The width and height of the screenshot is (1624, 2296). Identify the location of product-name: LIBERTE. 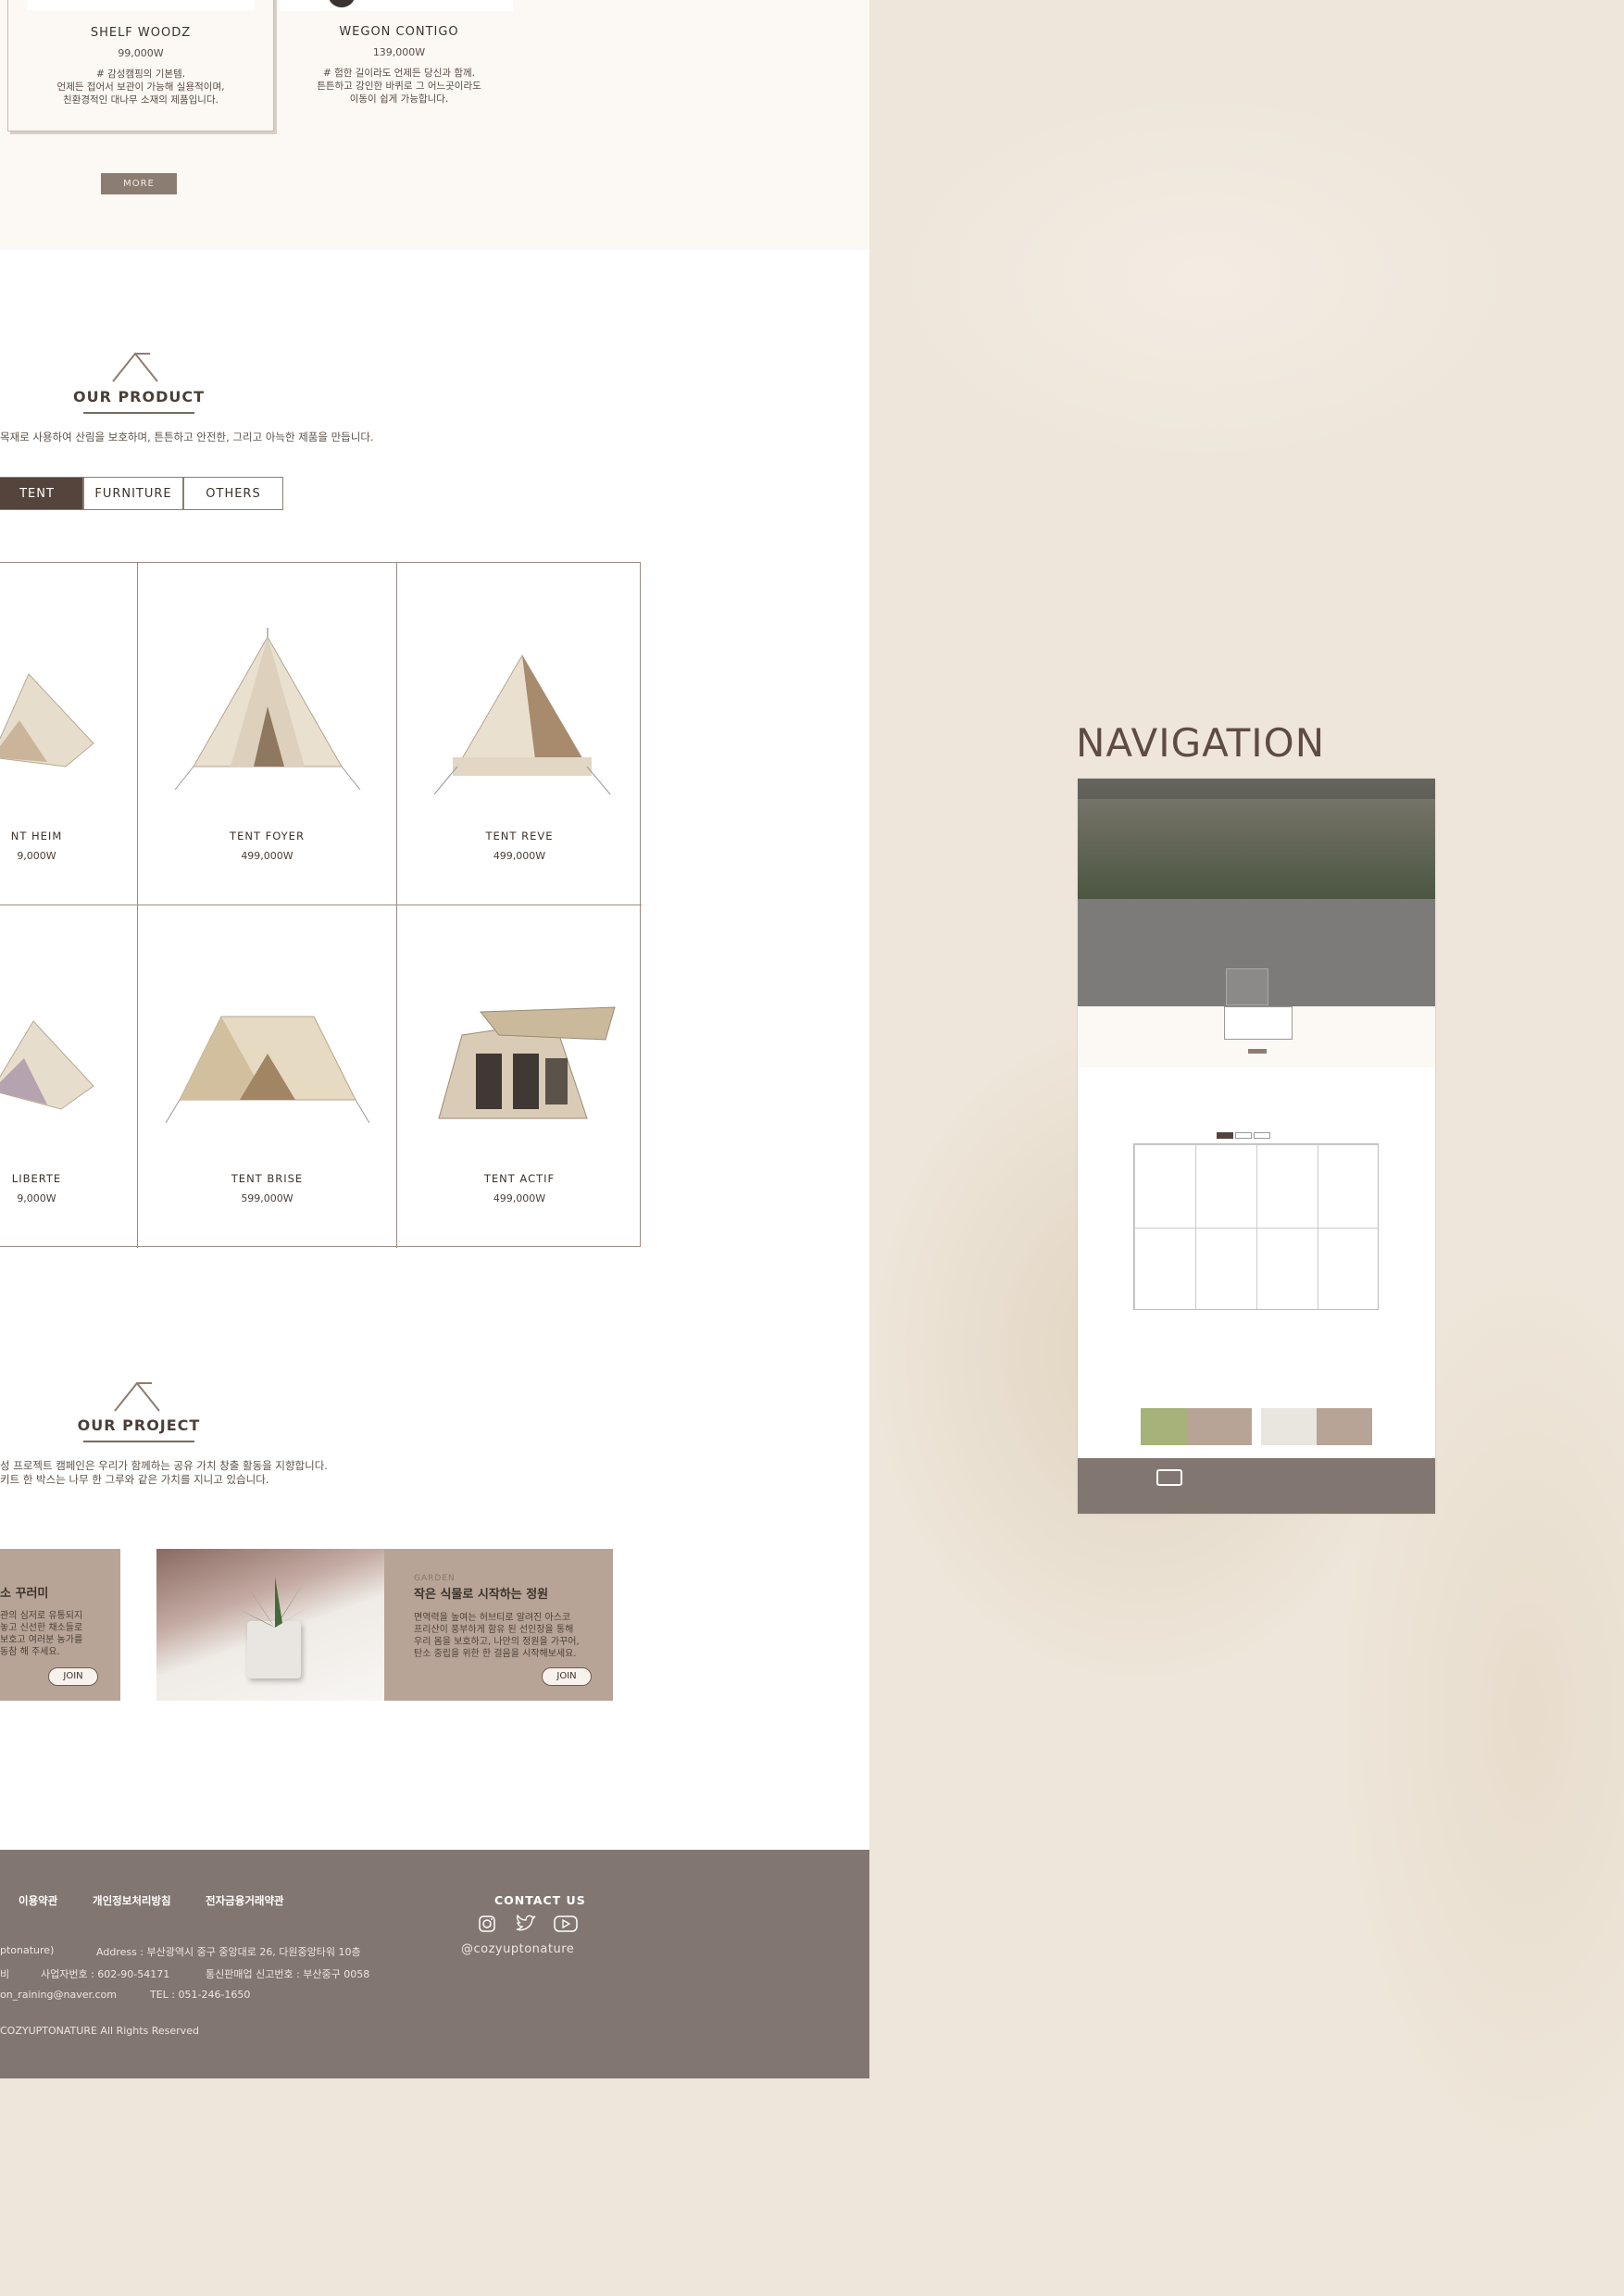
(36, 1178).